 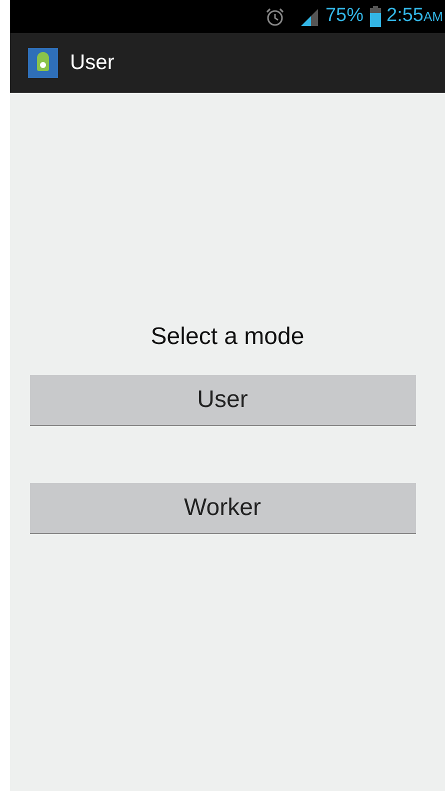 I want to click on clock-time: 2:55AM, so click(x=414, y=16).